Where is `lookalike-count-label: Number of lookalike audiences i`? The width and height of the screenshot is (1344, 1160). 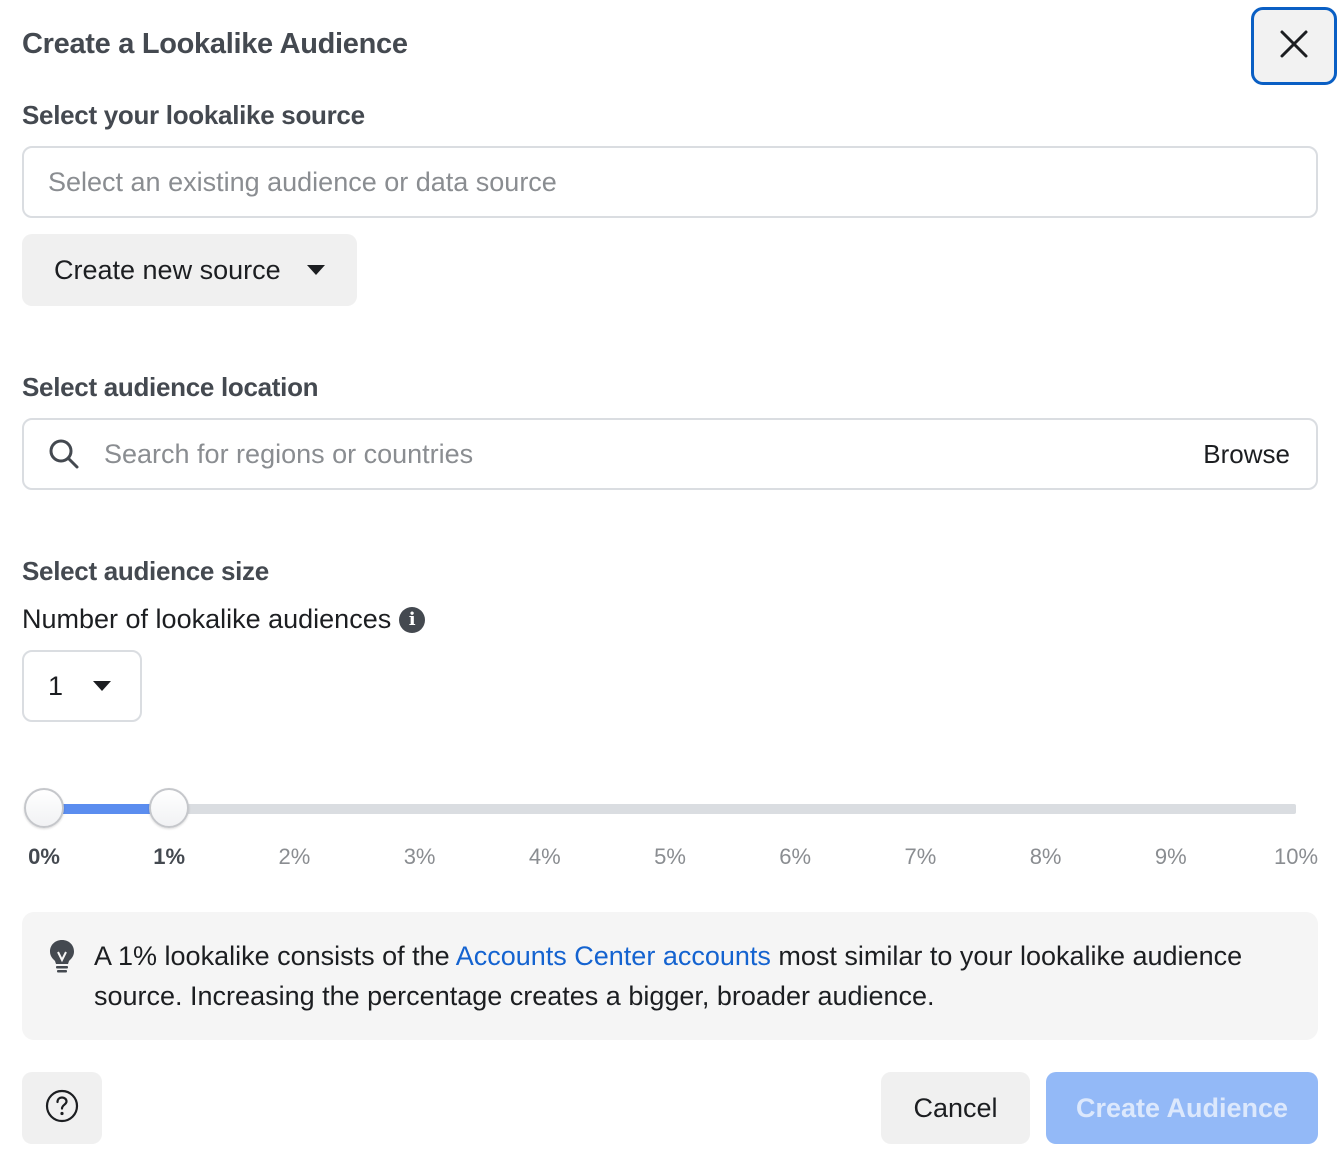
lookalike-count-label: Number of lookalike audiences i is located at coordinates (224, 619).